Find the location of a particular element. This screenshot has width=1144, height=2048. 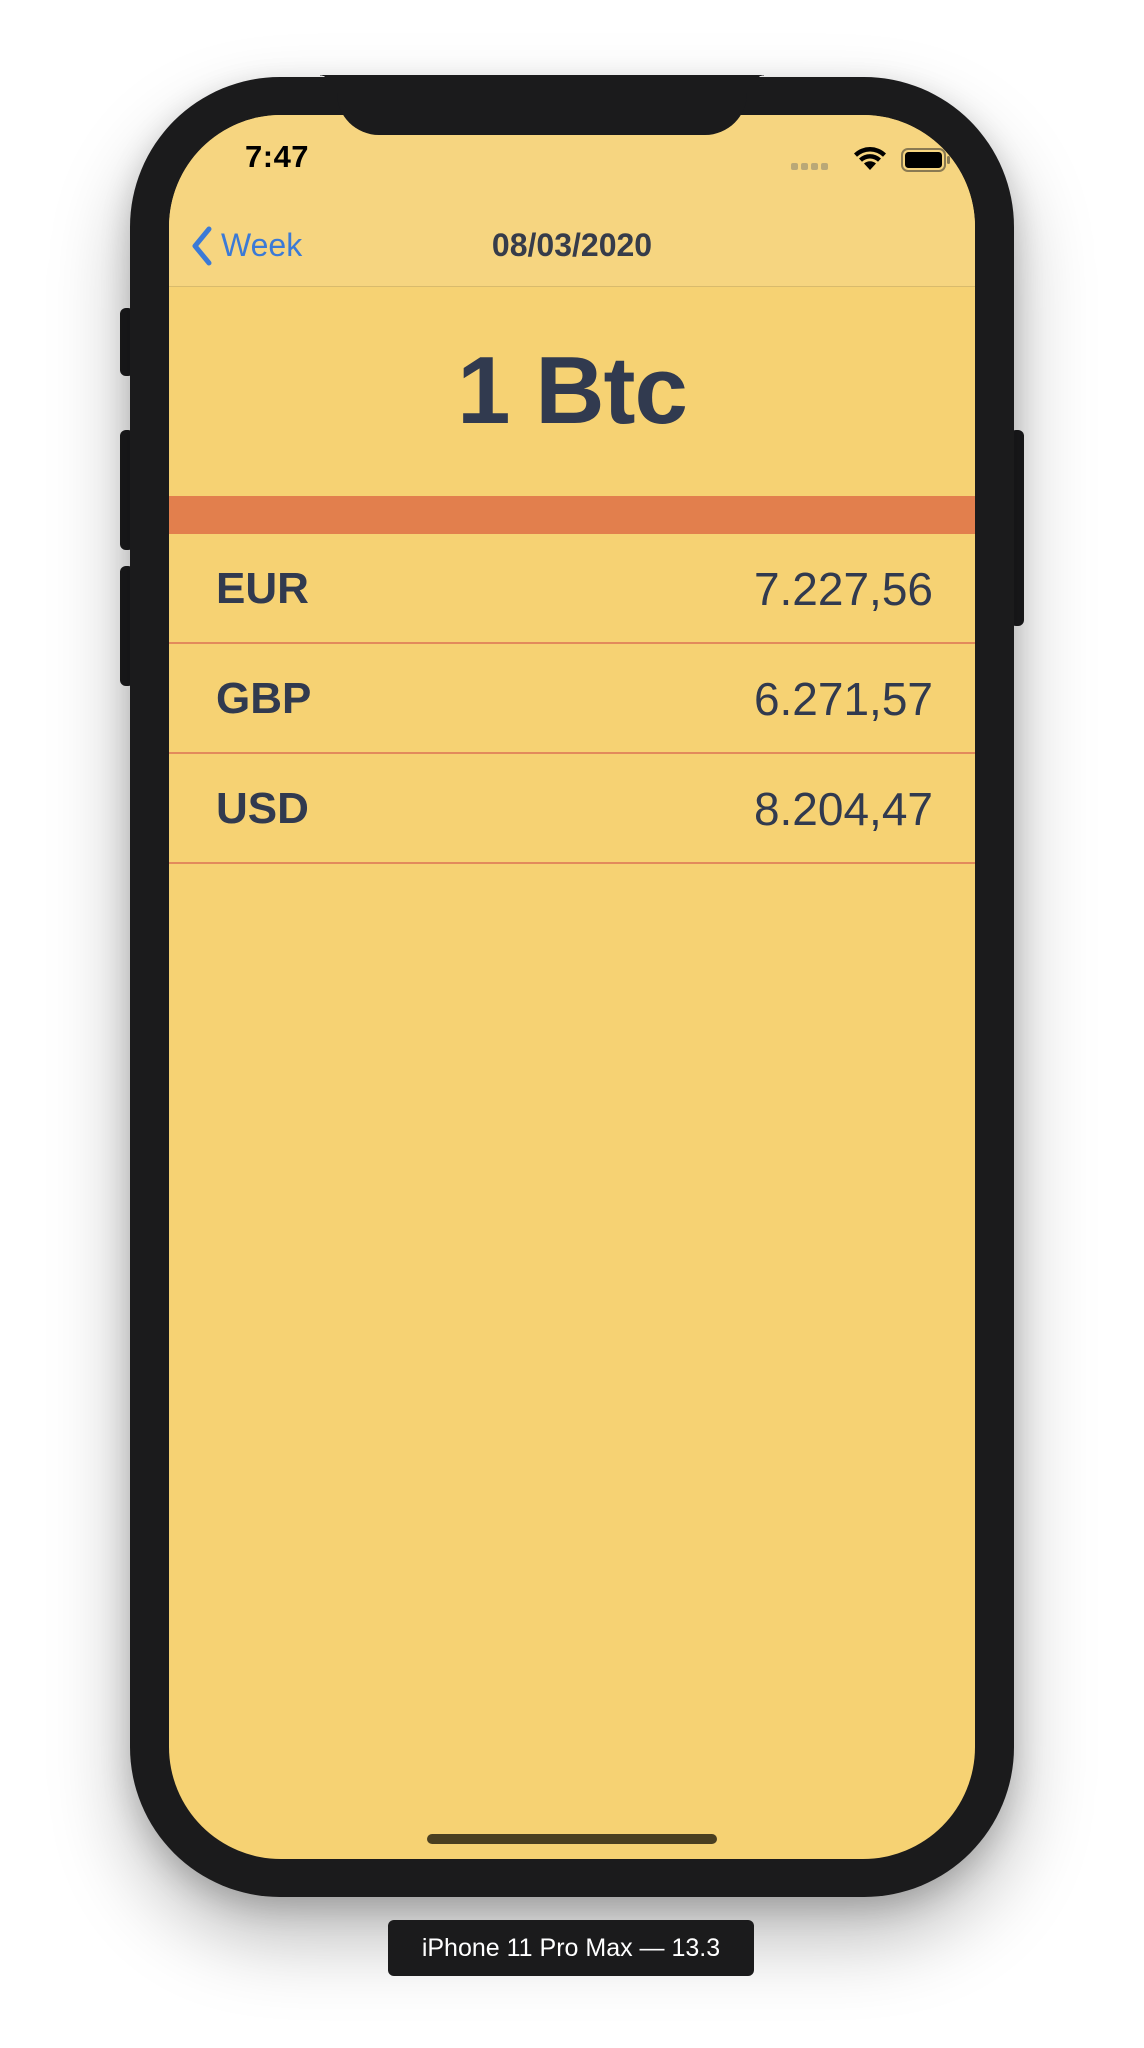

navigation-bar: Week 08/03/2020 is located at coordinates (572, 246).